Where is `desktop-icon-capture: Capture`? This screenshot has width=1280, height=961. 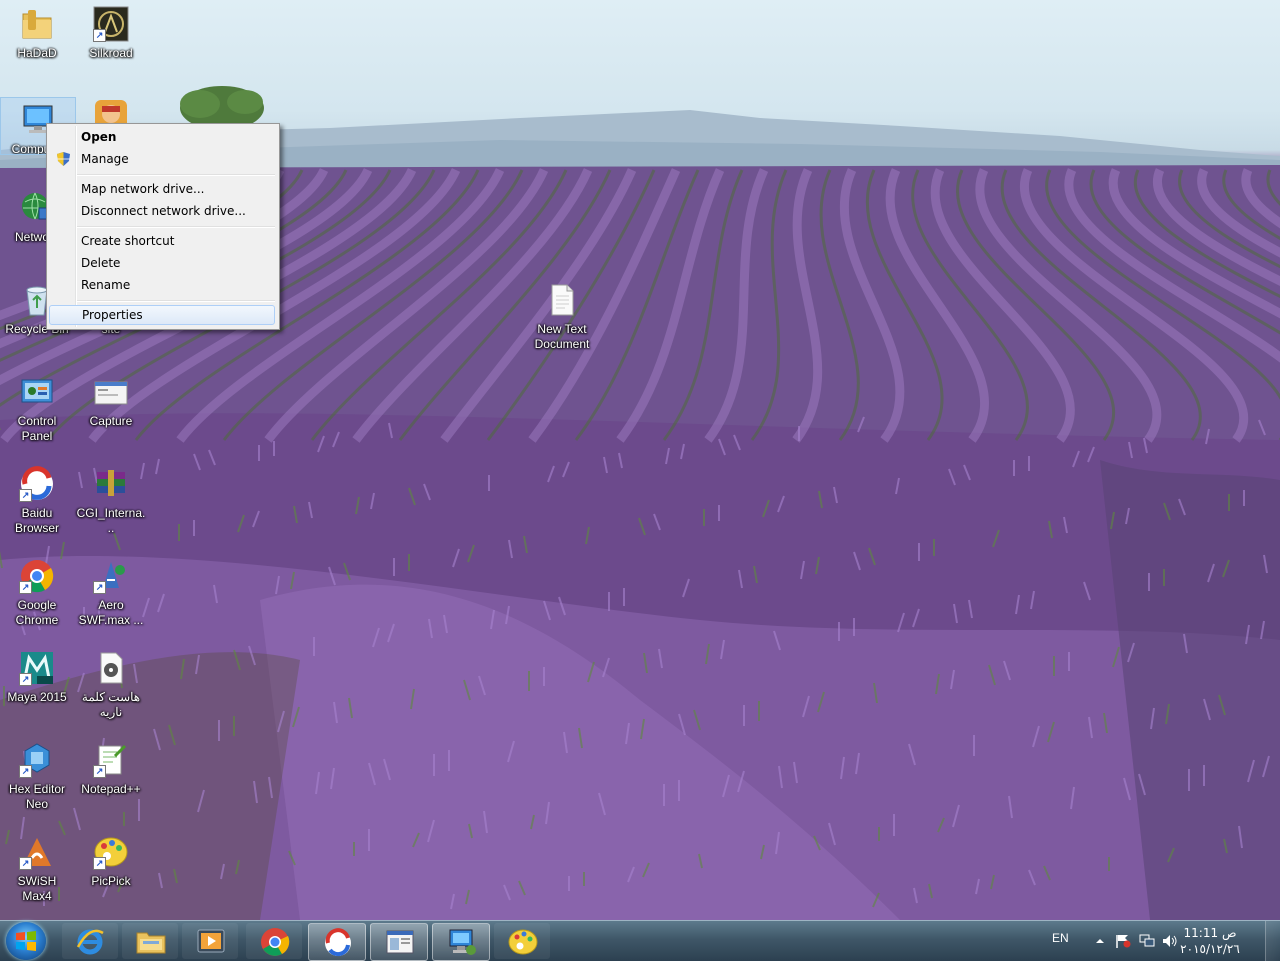
desktop-icon-capture: Capture is located at coordinates (111, 413).